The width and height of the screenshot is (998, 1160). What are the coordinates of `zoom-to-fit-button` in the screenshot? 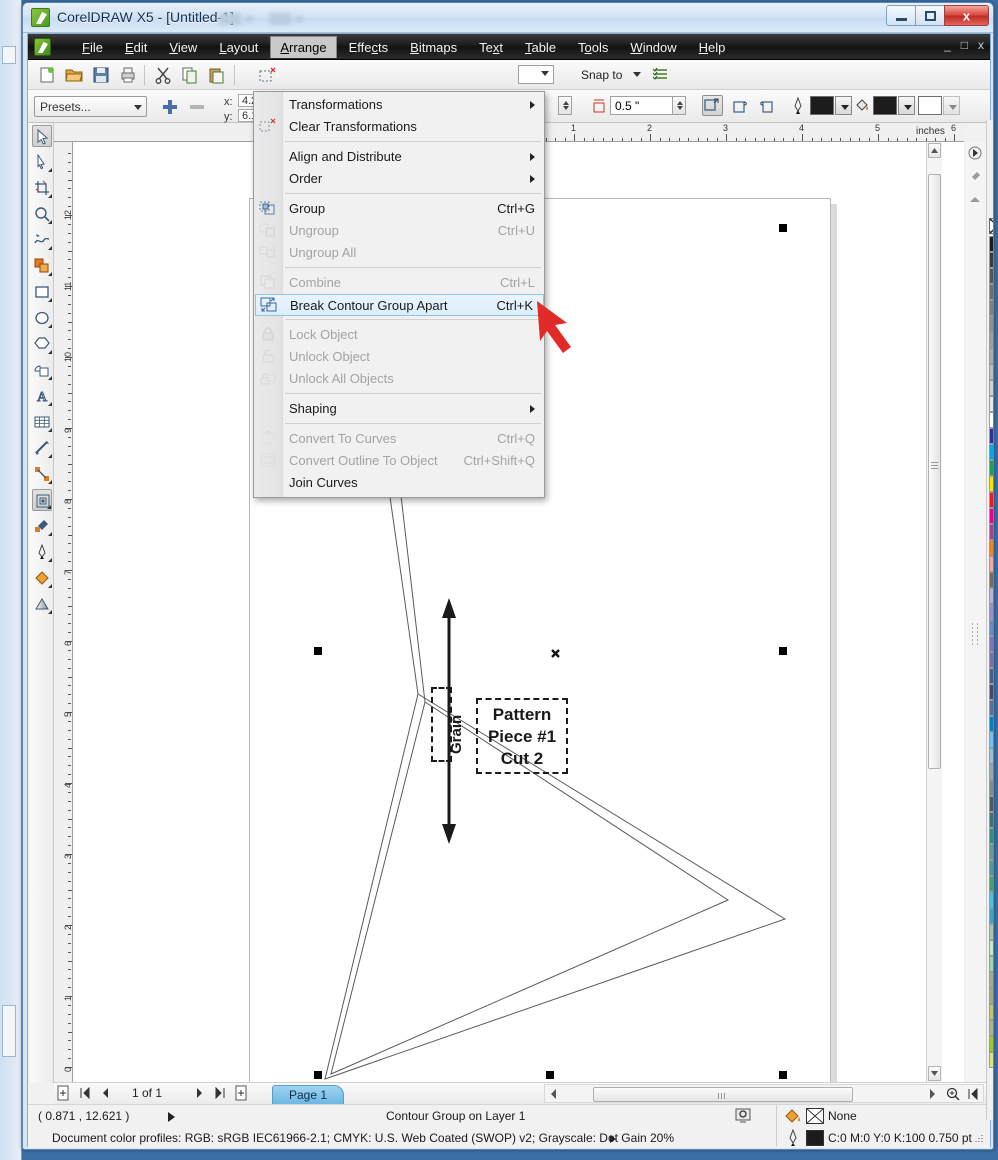 It's located at (953, 1094).